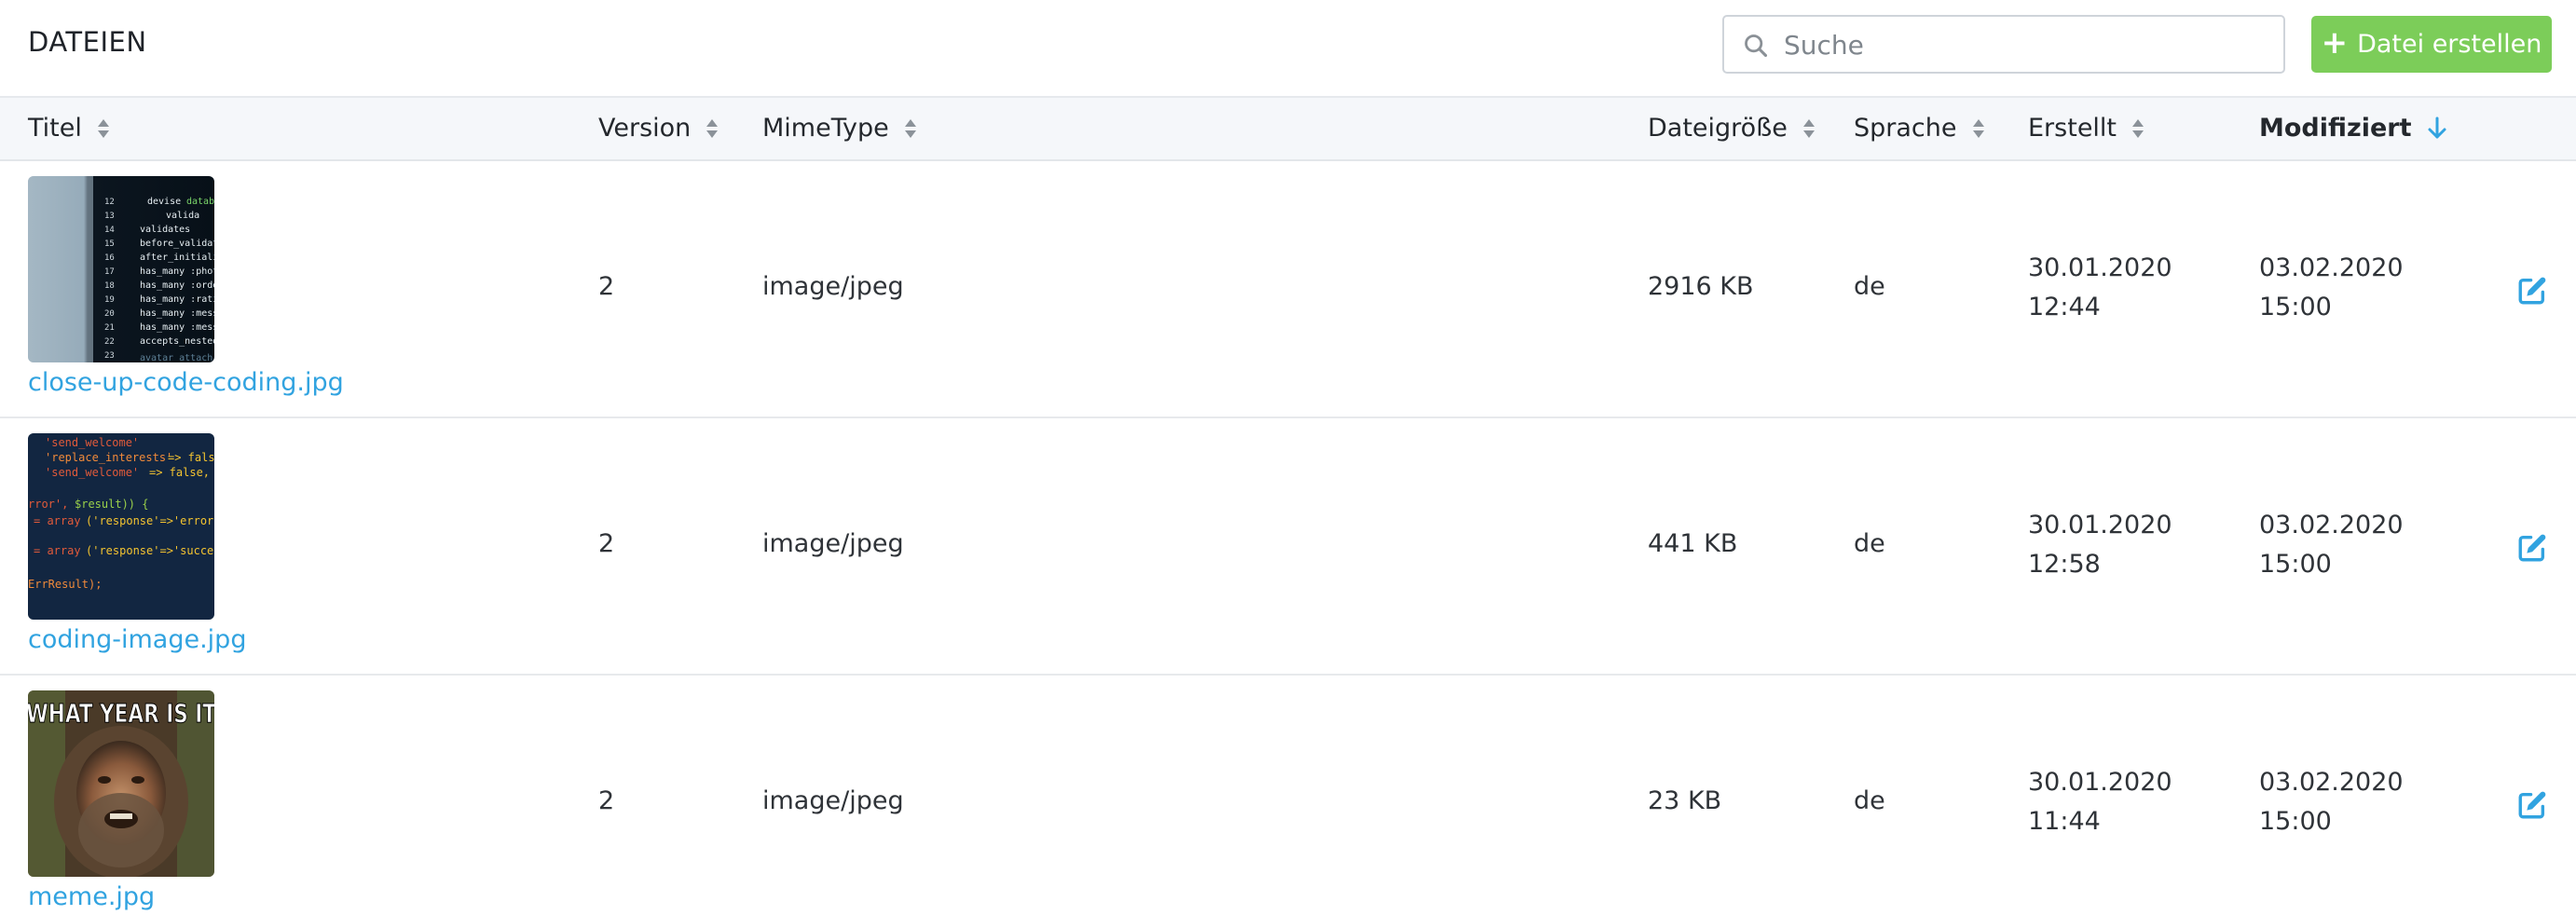 The height and width of the screenshot is (915, 2576). I want to click on svg-text: 14, so click(109, 230).